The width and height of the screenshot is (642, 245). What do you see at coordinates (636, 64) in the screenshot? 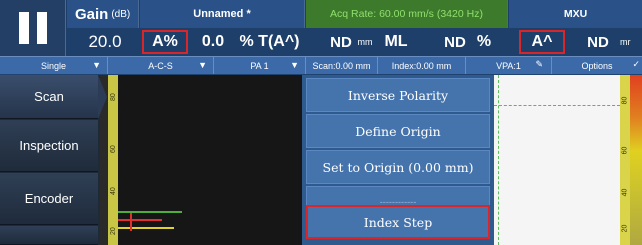
I see `check-icon: ✓` at bounding box center [636, 64].